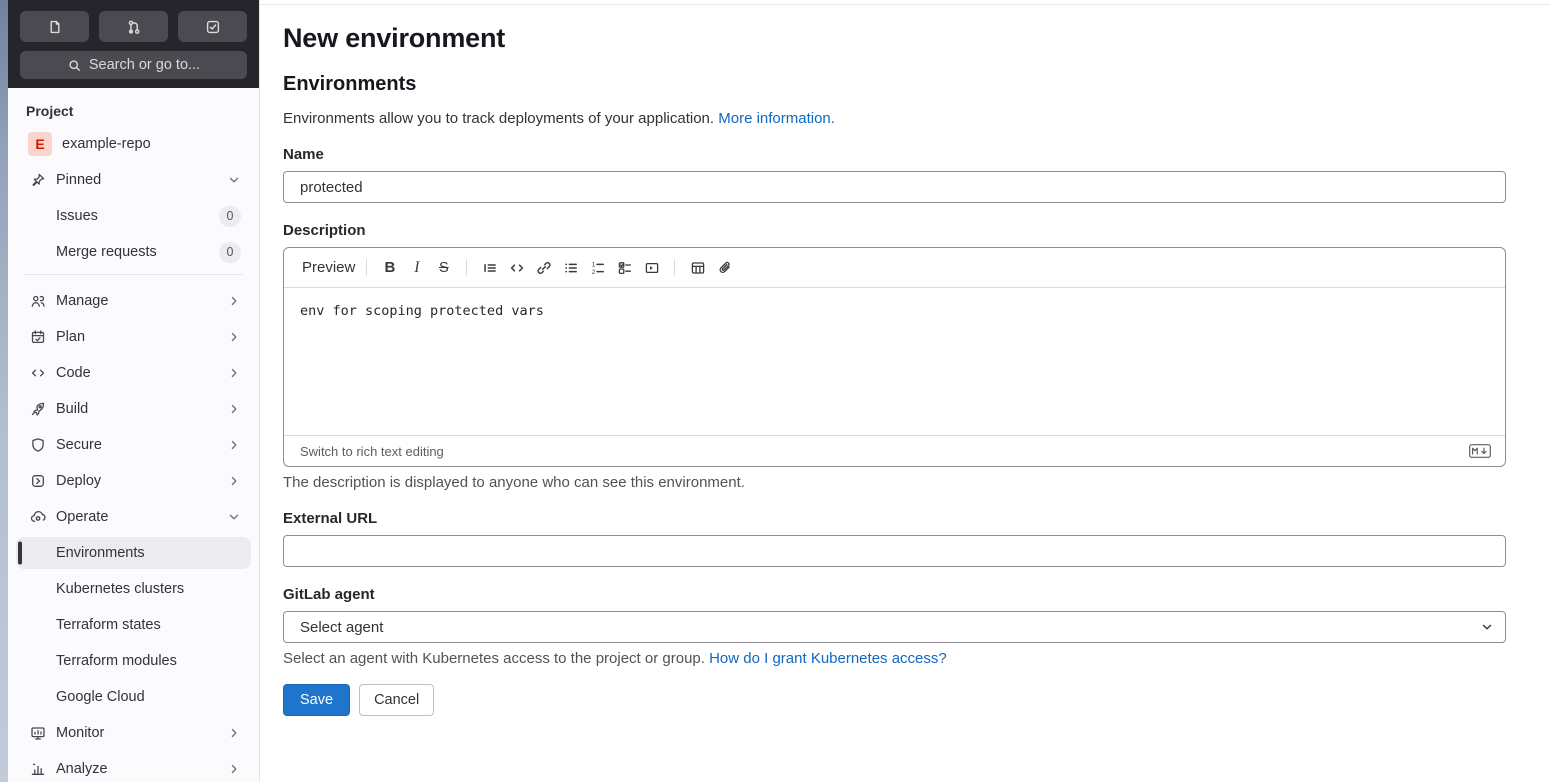  Describe the element at coordinates (397, 700) in the screenshot. I see `cancel-button: Cancel` at that location.